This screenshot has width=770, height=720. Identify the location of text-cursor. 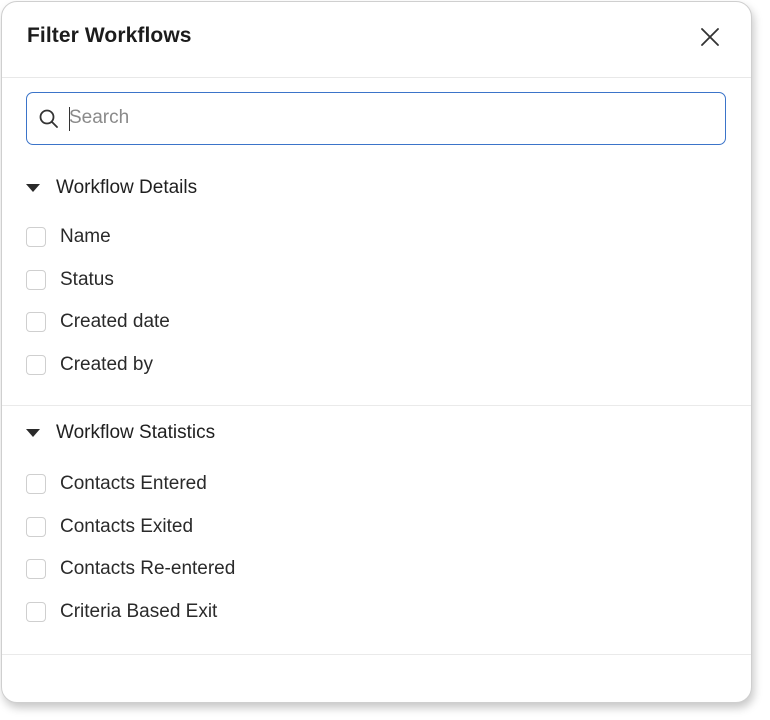
(69, 119).